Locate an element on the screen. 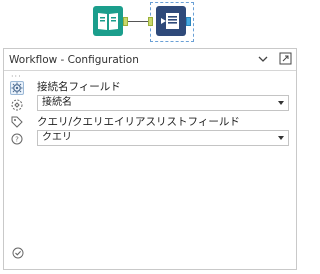 The image size is (320, 274). collapse-button is located at coordinates (263, 60).